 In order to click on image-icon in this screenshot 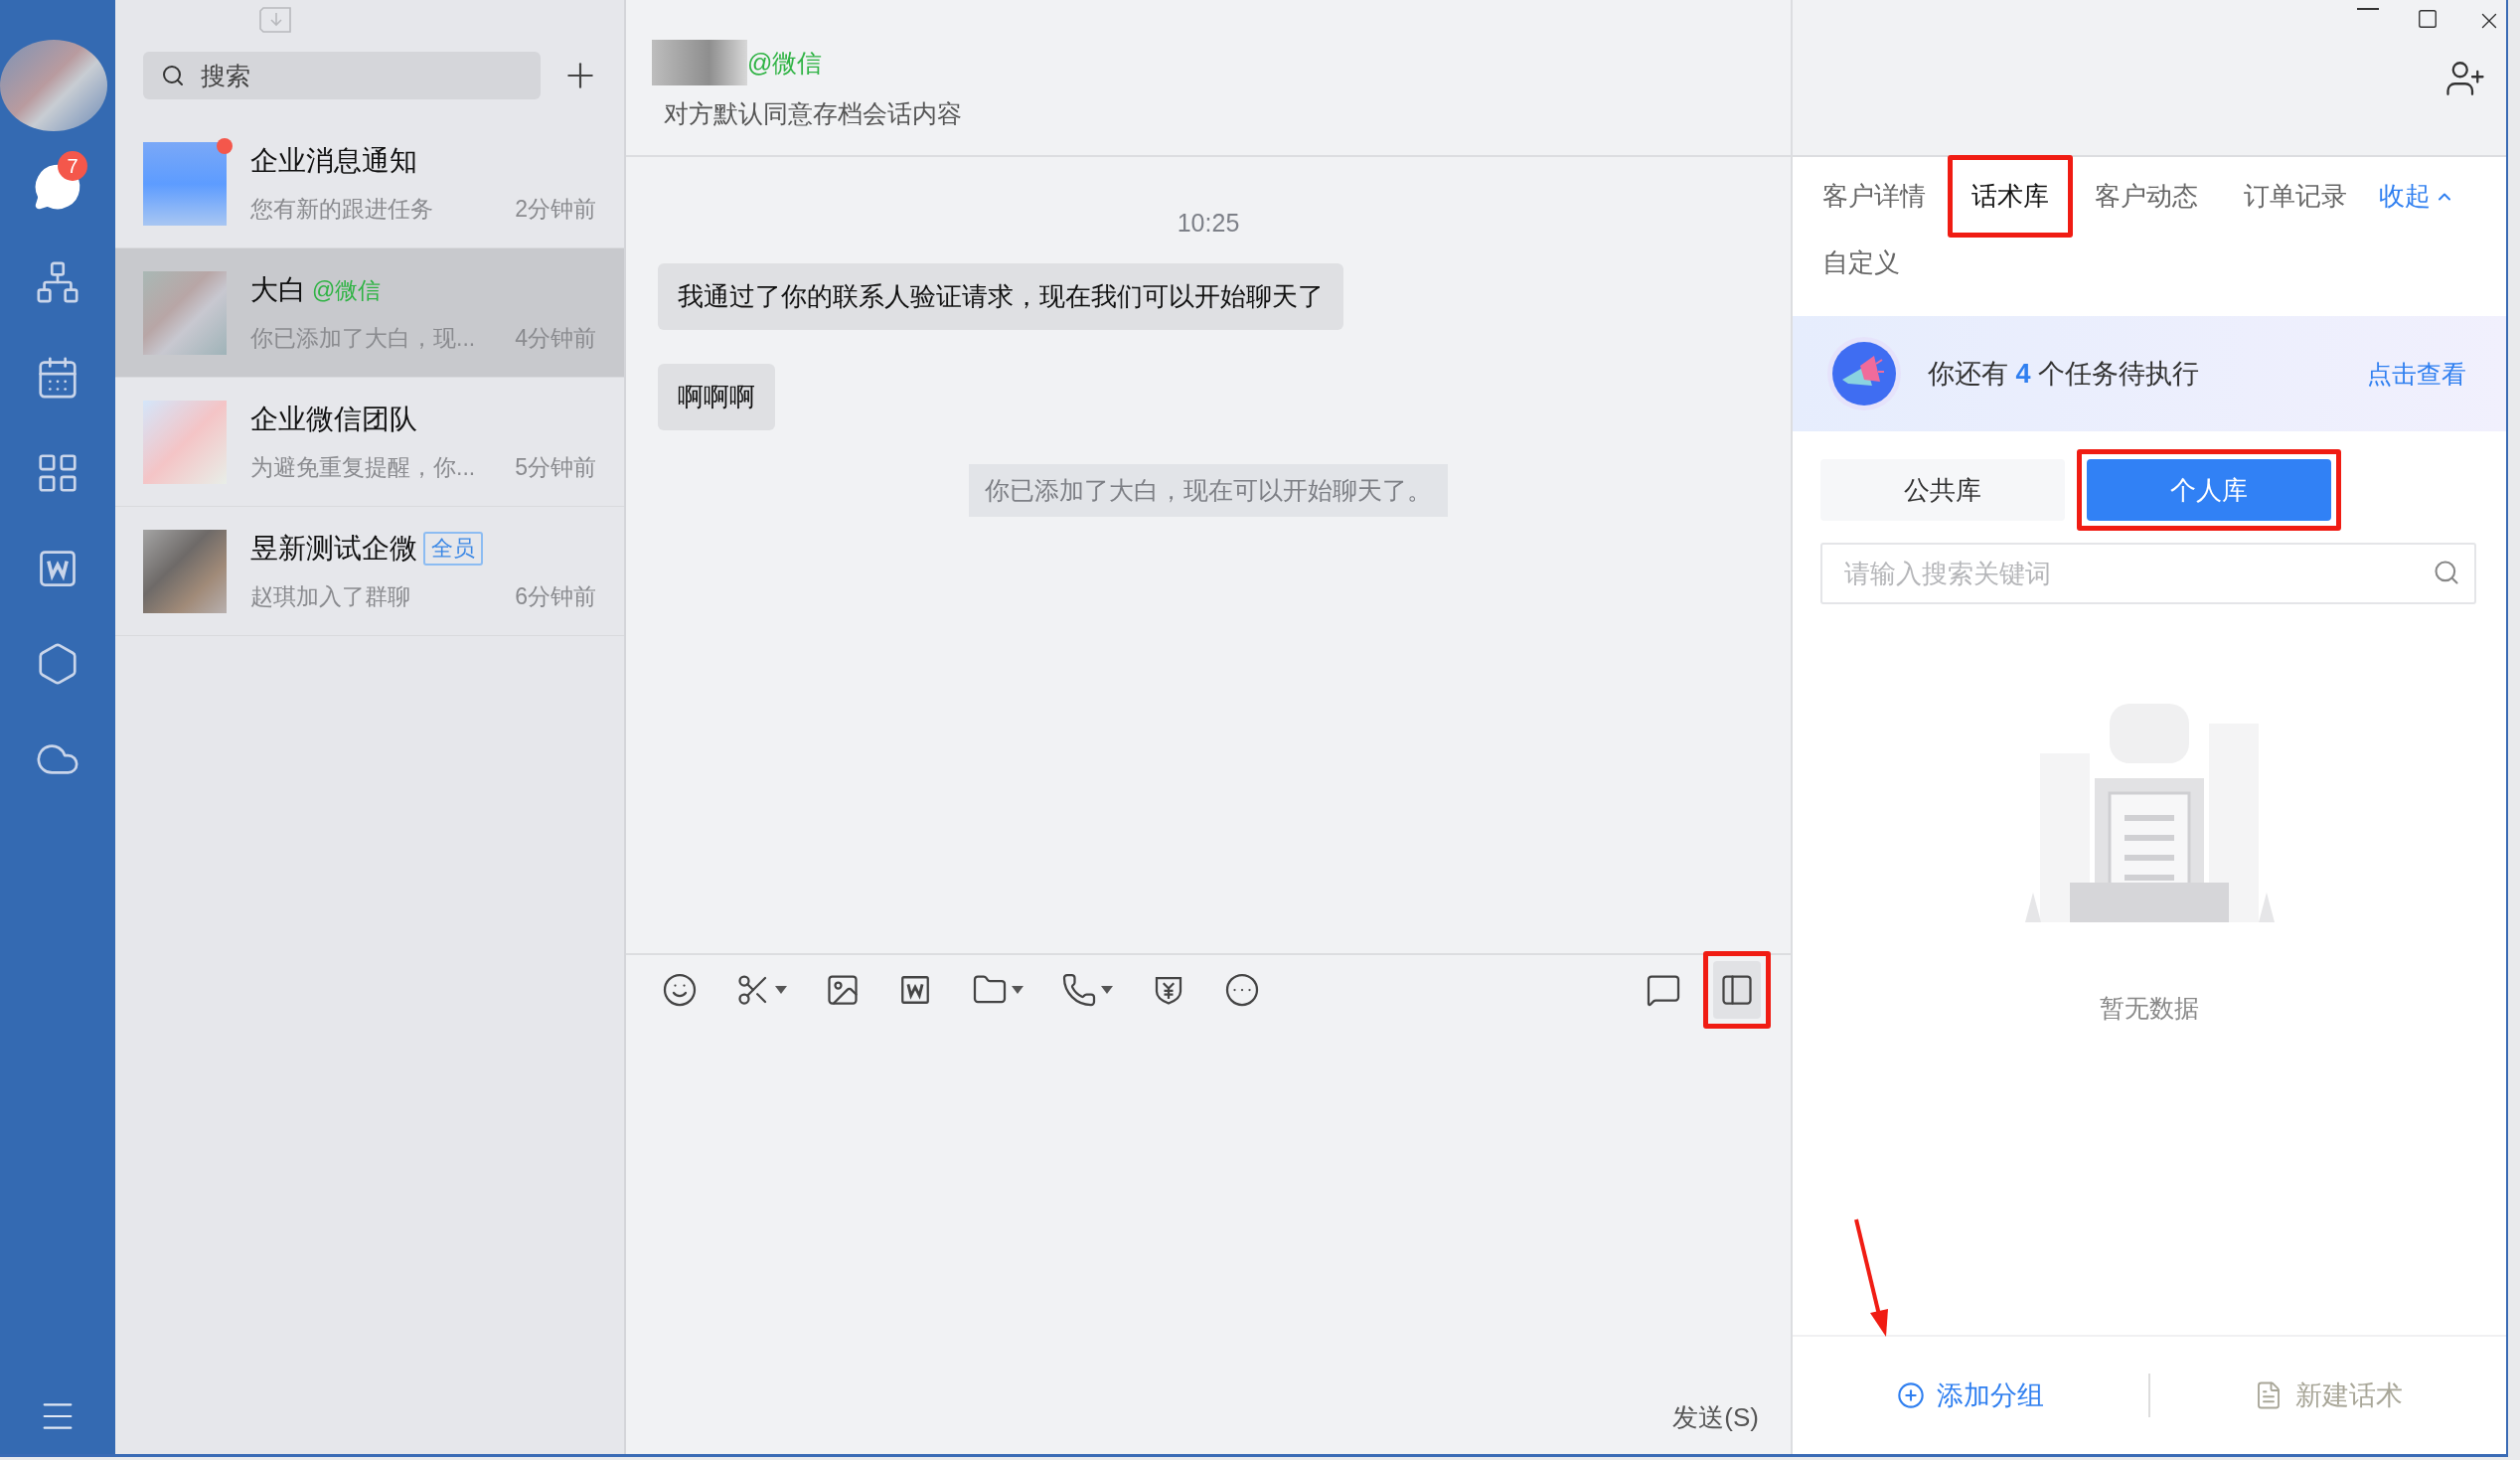, I will do `click(843, 990)`.